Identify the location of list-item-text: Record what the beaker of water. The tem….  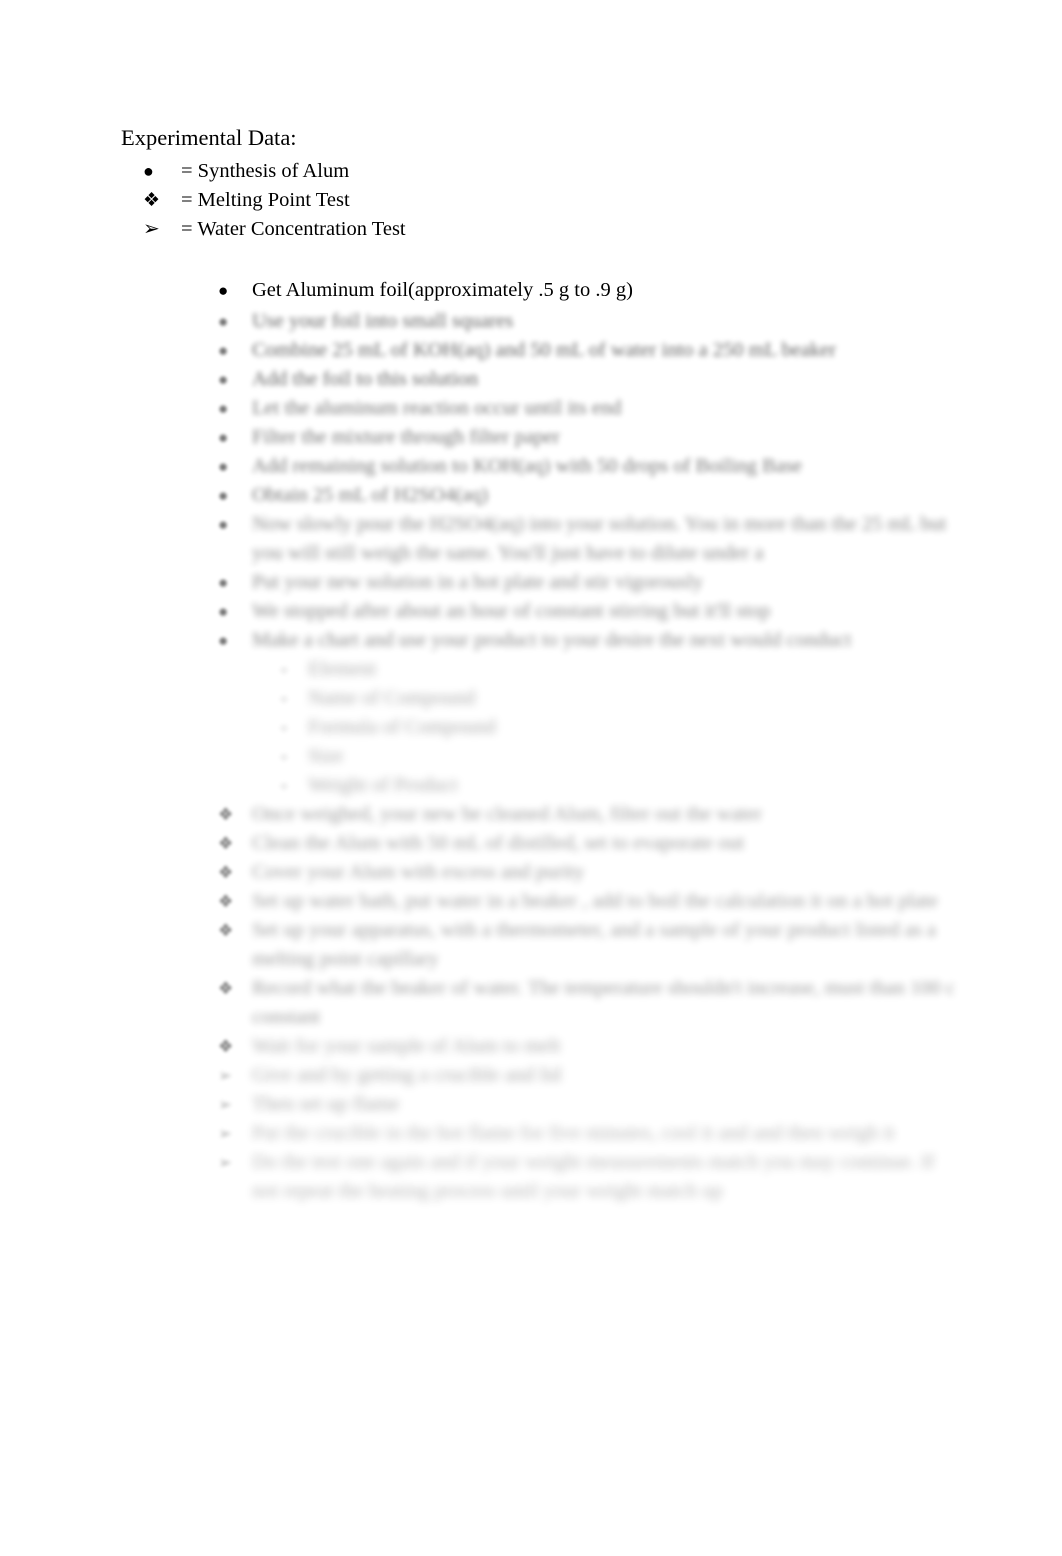
(603, 1002).